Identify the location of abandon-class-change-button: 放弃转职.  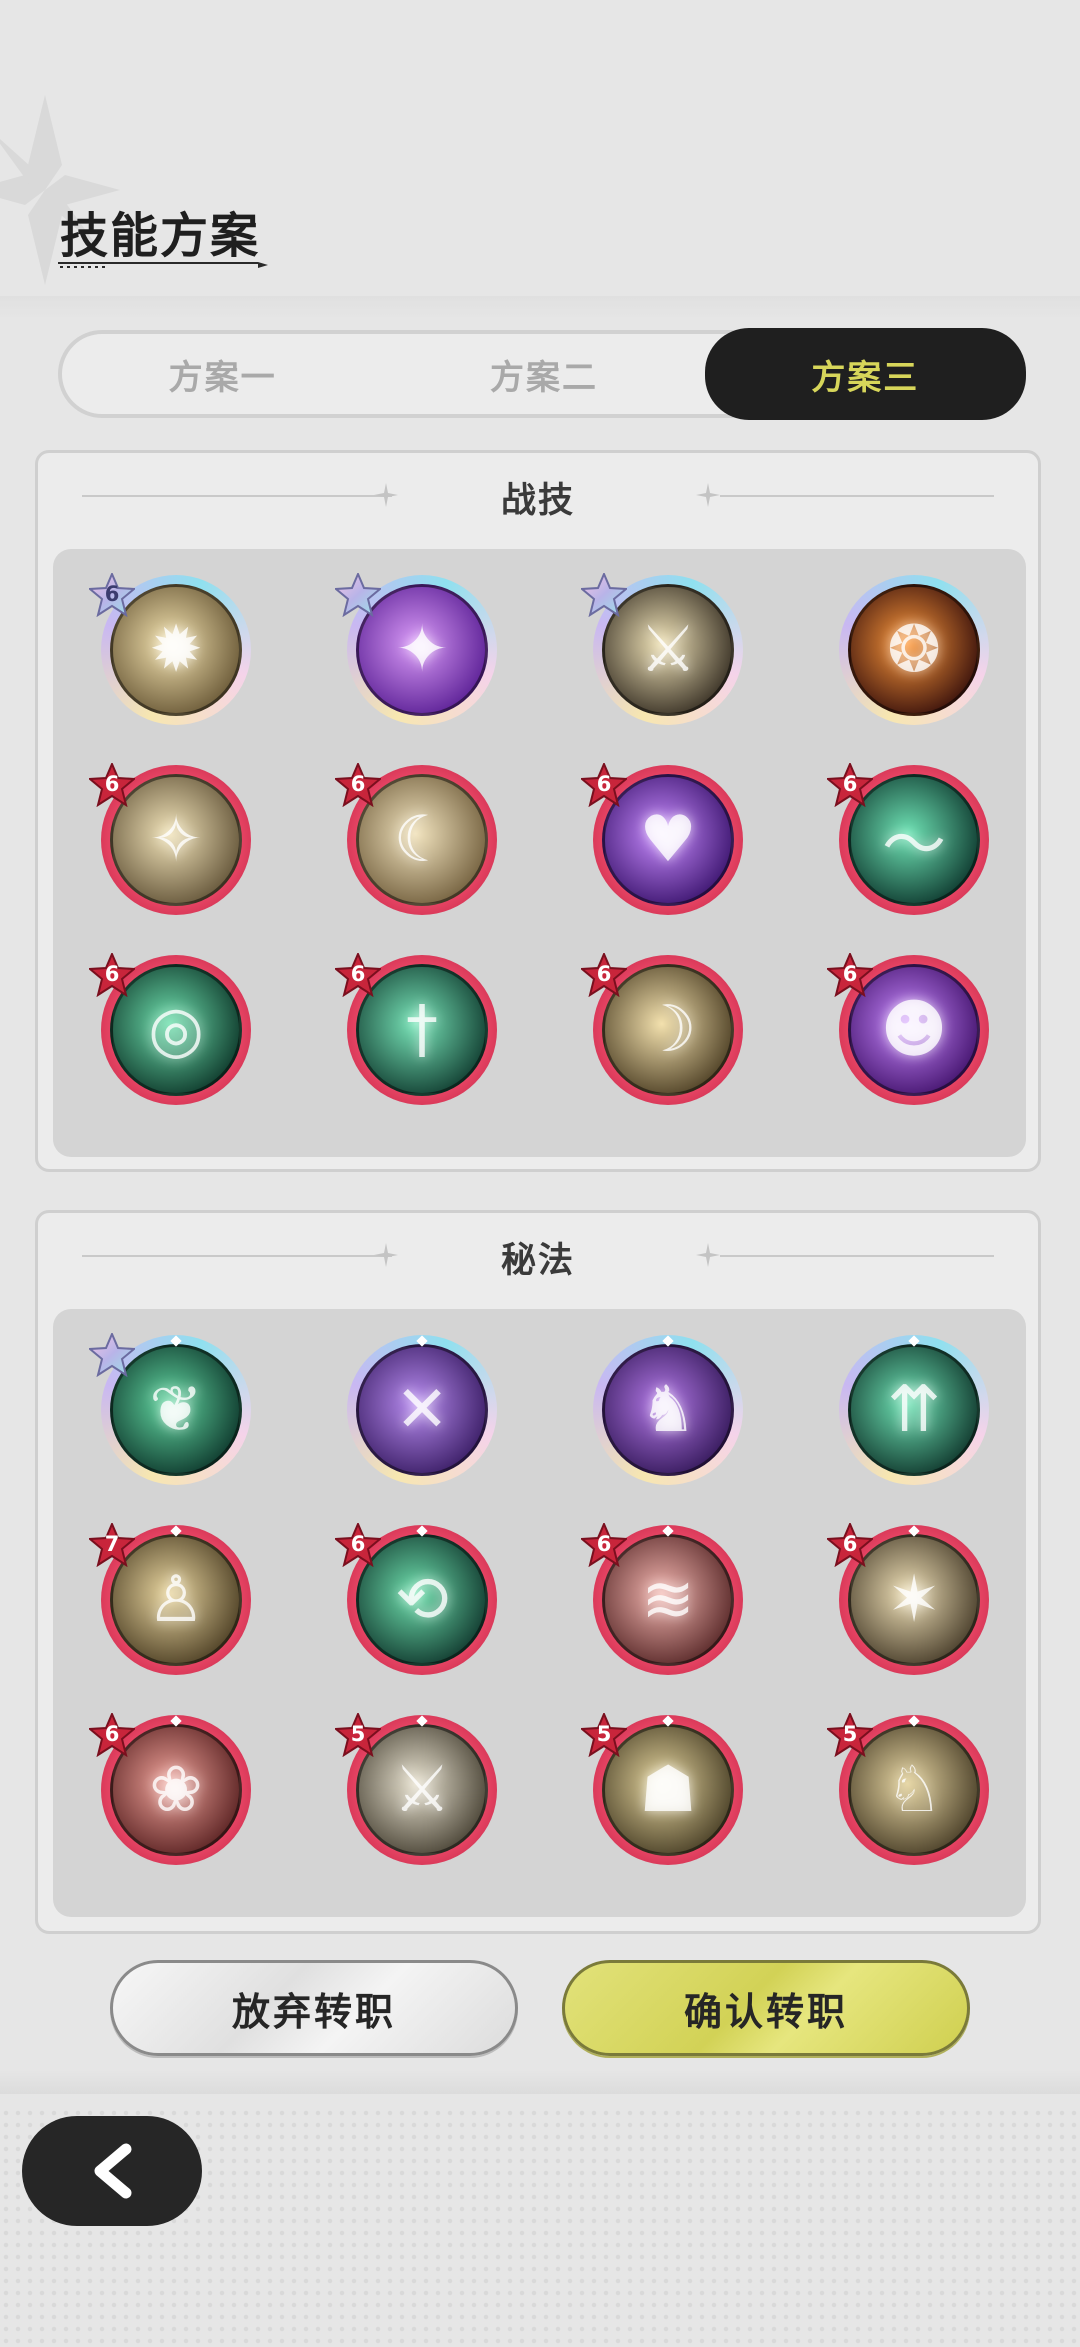
(314, 2008).